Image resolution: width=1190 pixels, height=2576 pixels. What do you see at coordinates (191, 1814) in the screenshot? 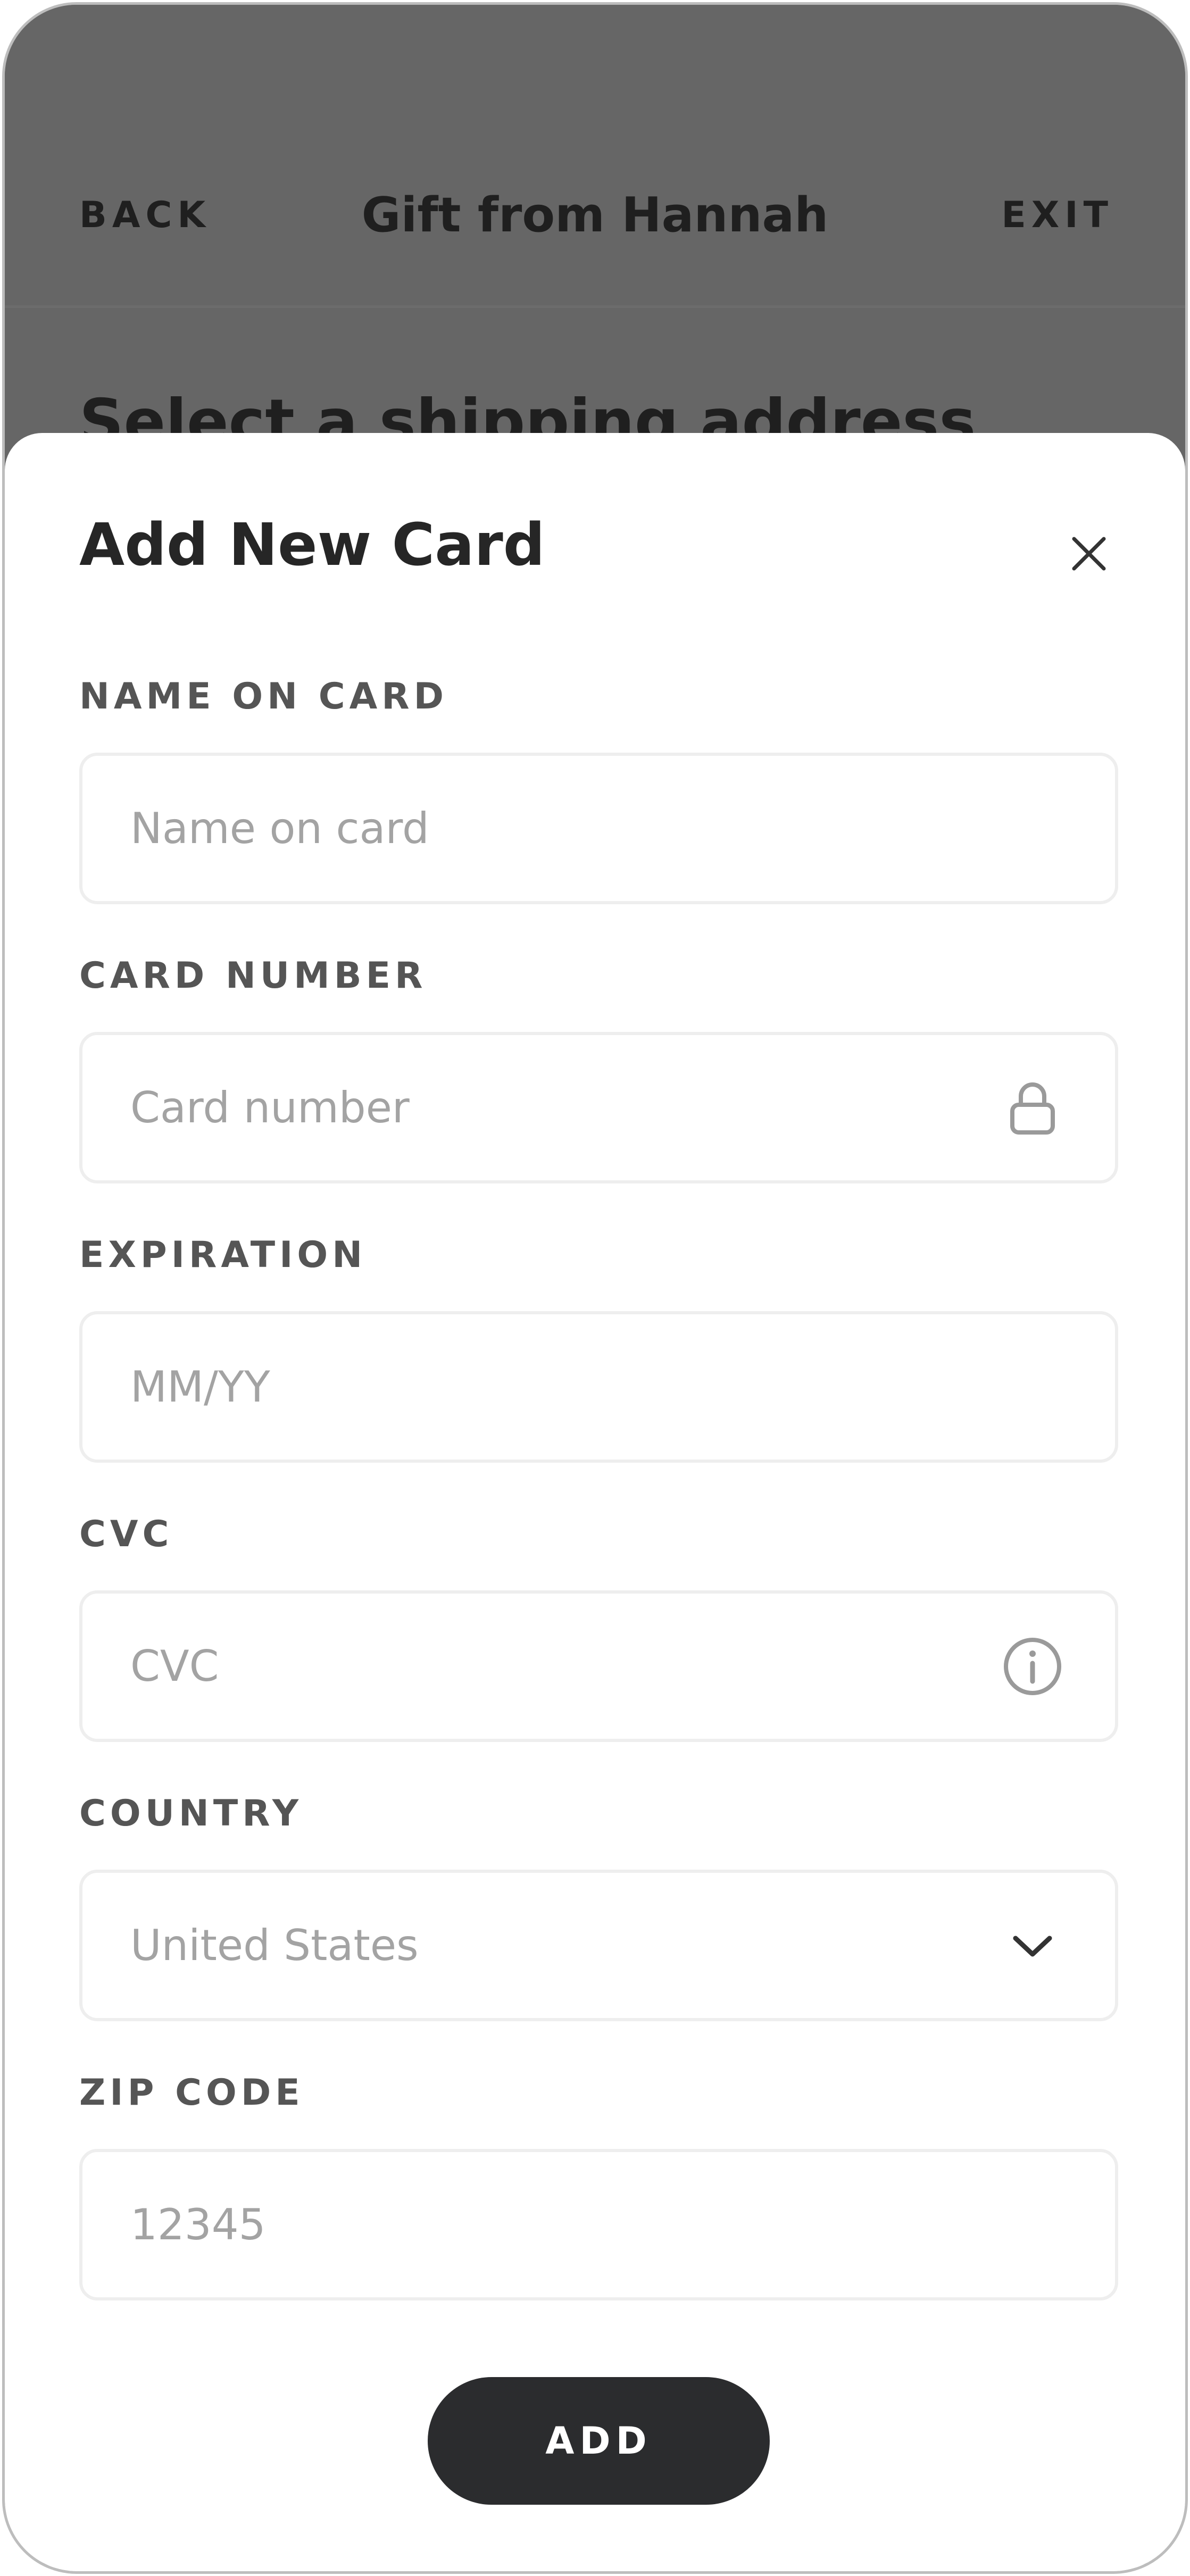
I see `country-label: COUNTRY` at bounding box center [191, 1814].